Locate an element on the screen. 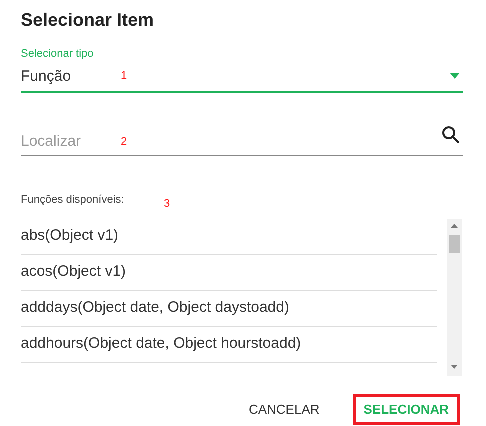 This screenshot has width=486, height=426. scroll-up-icon is located at coordinates (454, 226).